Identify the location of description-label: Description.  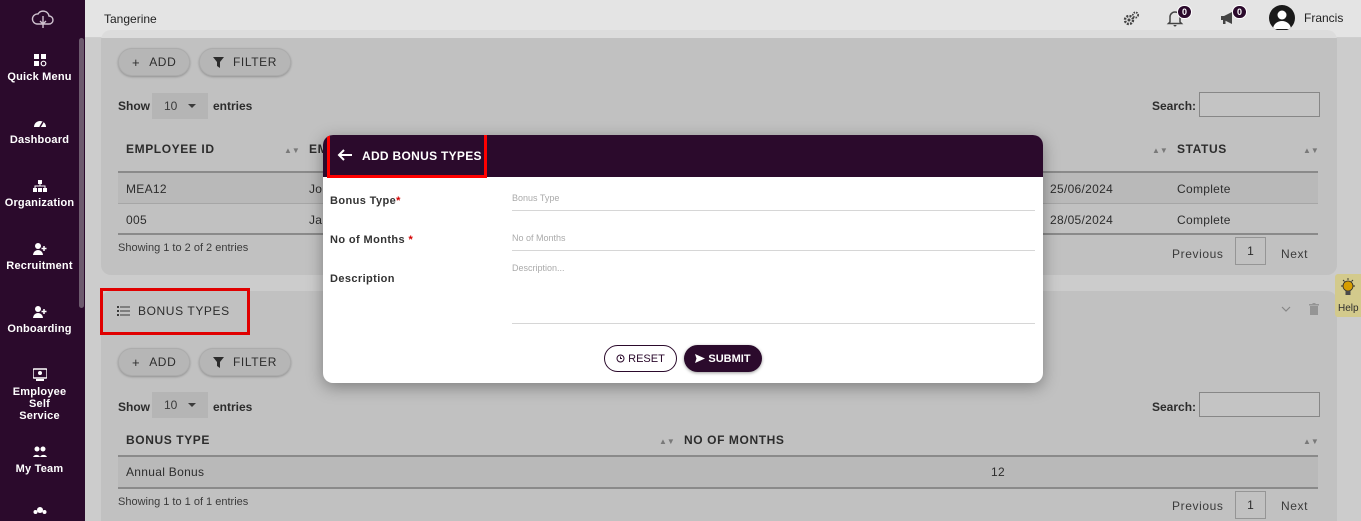
(362, 279).